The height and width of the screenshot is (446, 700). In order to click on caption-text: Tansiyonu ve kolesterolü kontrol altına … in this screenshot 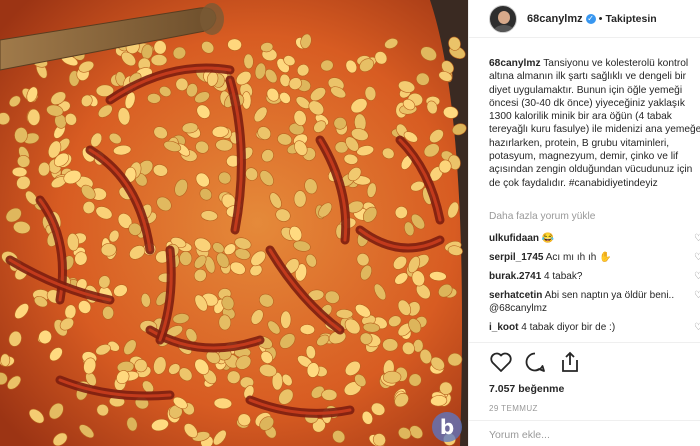, I will do `click(594, 123)`.